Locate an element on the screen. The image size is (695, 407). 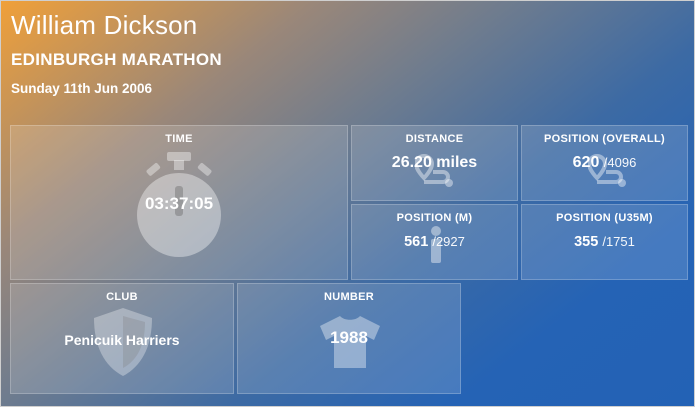
event-date: Sunday 11th Jun 2006 is located at coordinates (82, 88).